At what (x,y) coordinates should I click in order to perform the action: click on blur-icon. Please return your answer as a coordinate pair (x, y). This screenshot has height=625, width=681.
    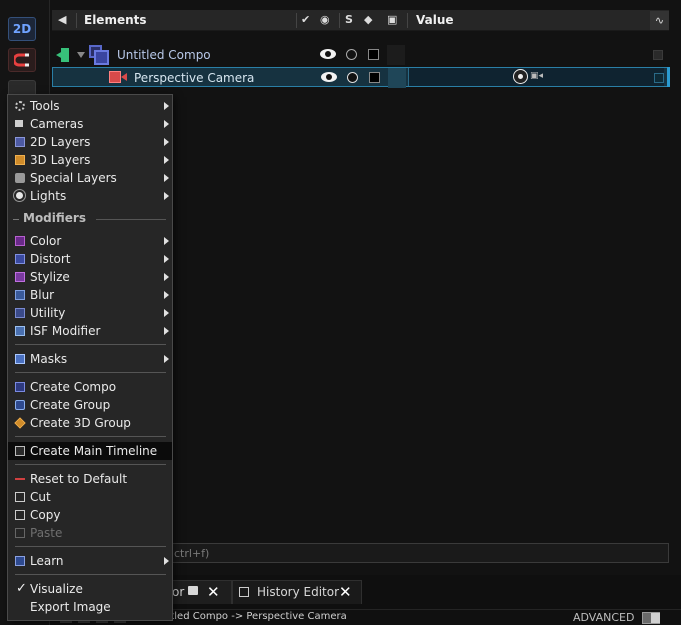
    Looking at the image, I should click on (20, 295).